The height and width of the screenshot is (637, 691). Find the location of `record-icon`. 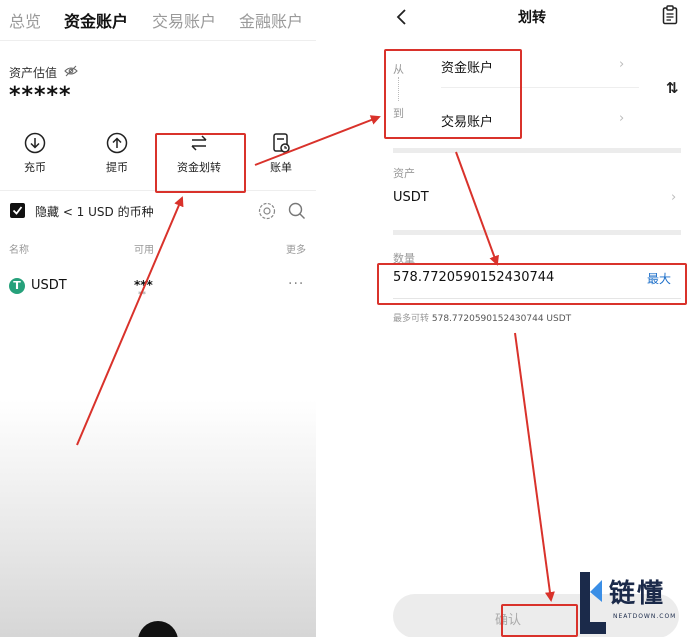

record-icon is located at coordinates (670, 15).